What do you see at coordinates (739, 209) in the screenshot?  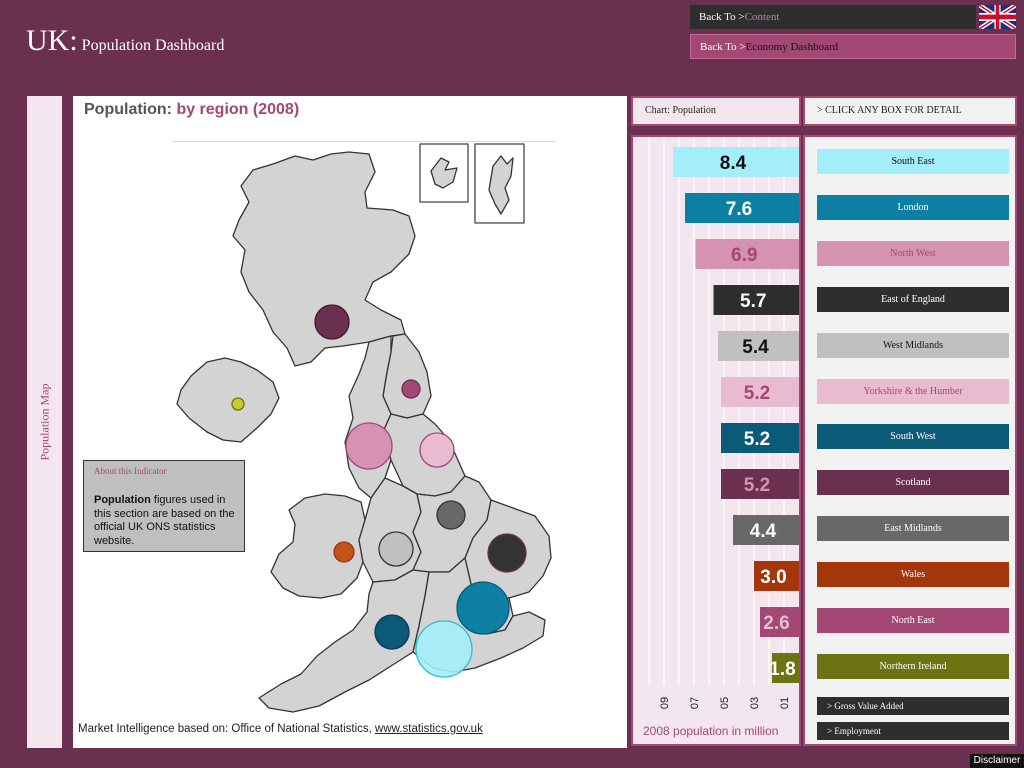 I see `bar-value-label: 7.6` at bounding box center [739, 209].